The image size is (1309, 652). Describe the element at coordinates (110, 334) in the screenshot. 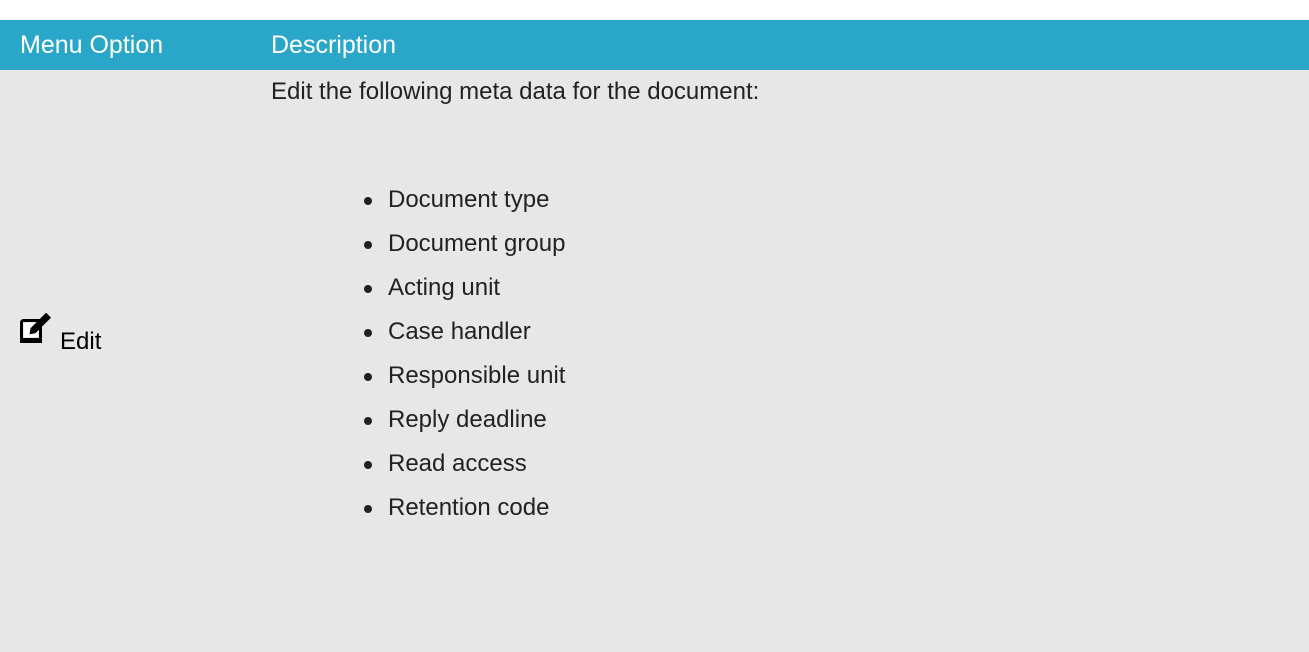

I see `edit-menu-option: Edit` at that location.